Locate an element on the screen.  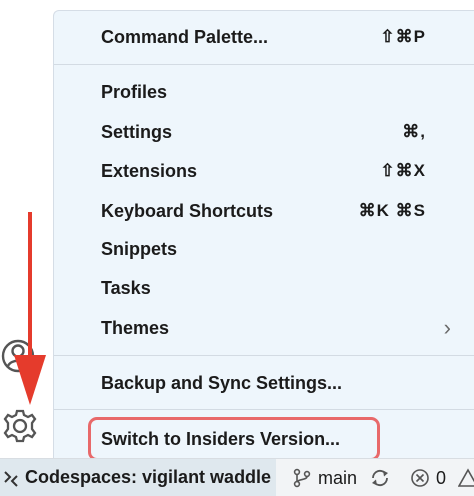
highlight-box is located at coordinates (234, 439).